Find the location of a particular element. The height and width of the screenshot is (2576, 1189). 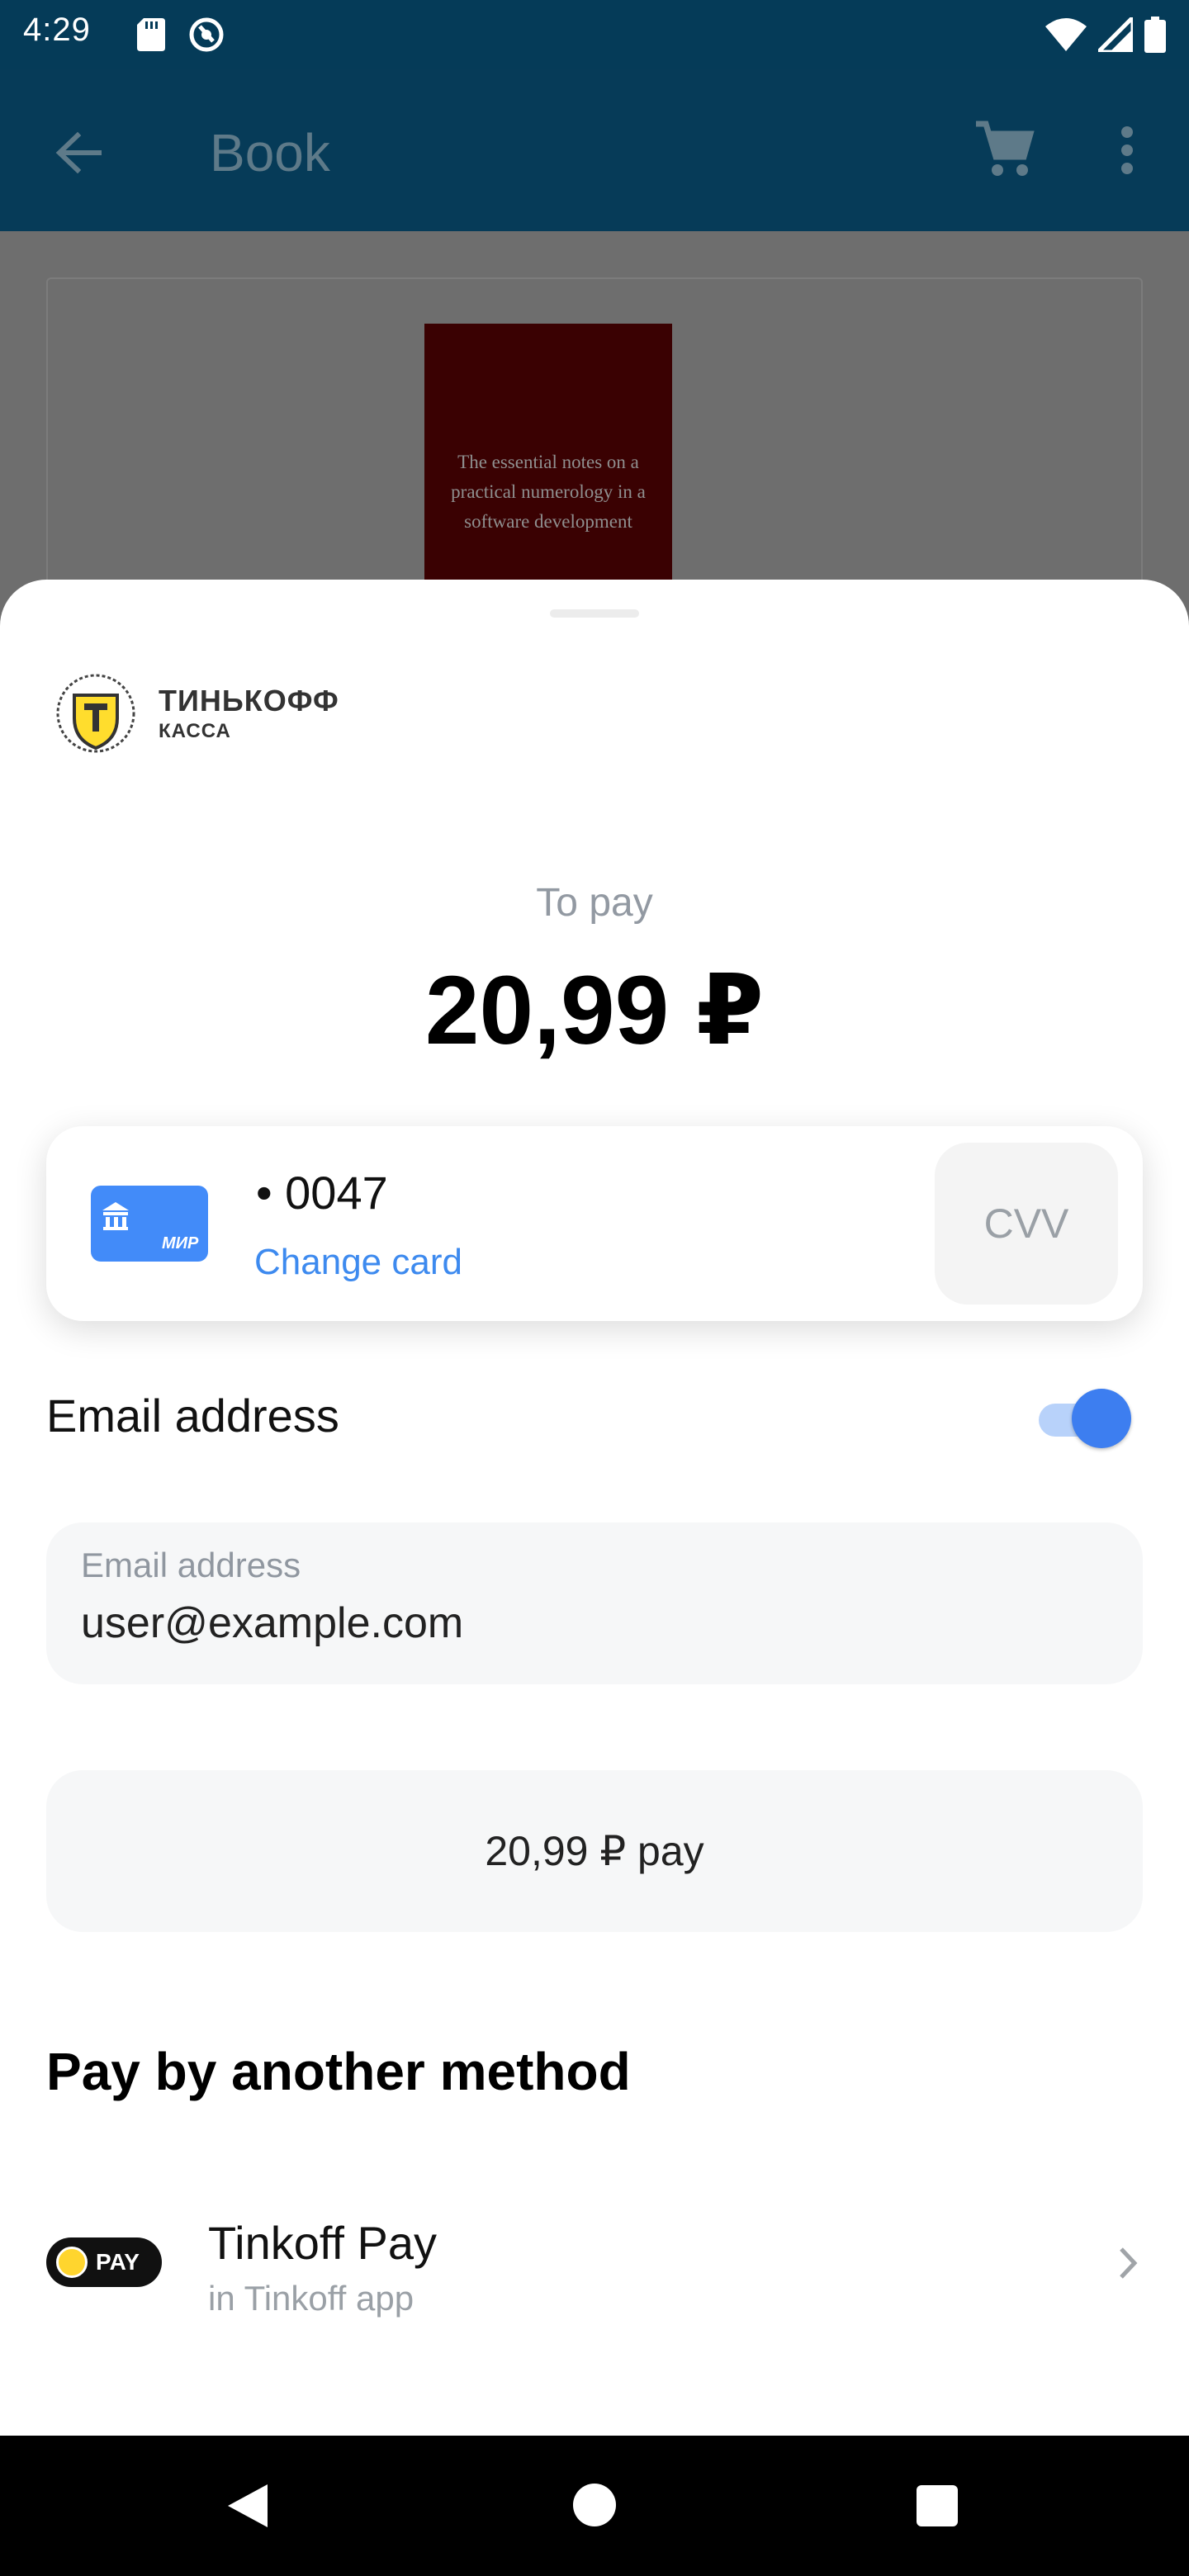

system-nav-bar is located at coordinates (594, 2506).